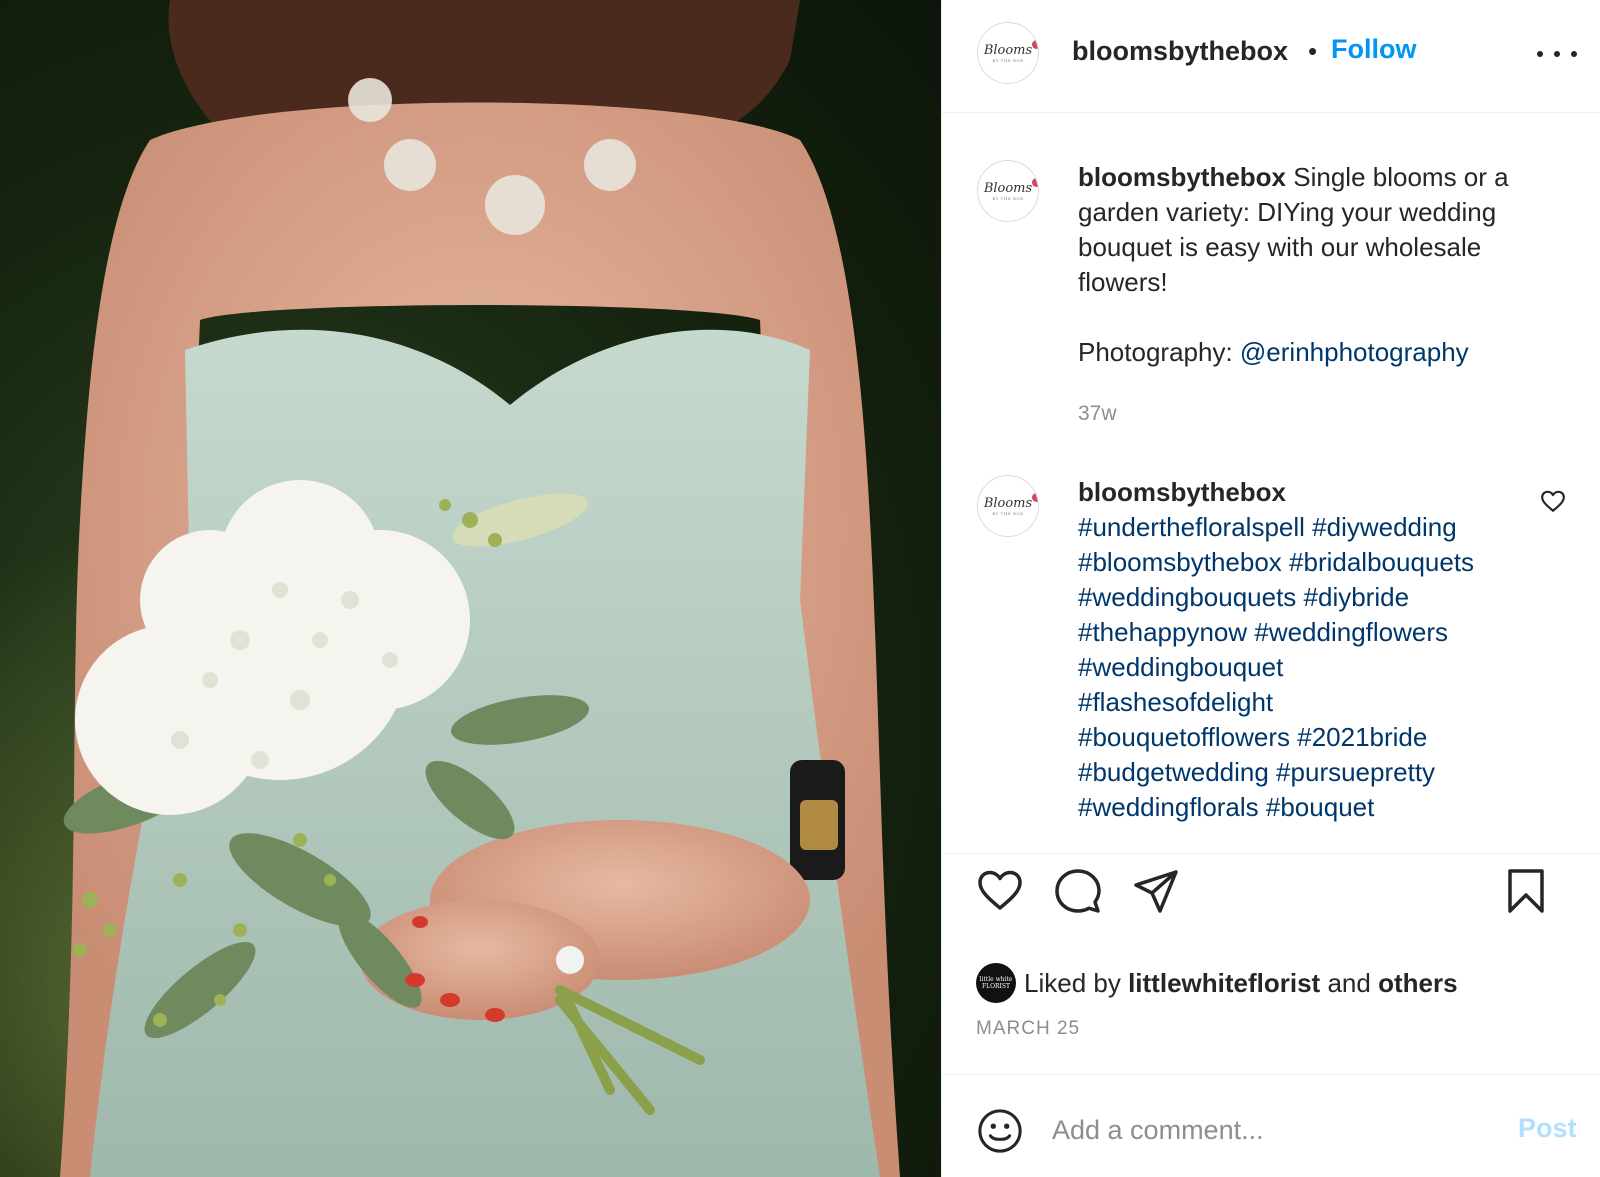 Image resolution: width=1600 pixels, height=1177 pixels. Describe the element at coordinates (1180, 667) in the screenshot. I see `hashtag-line: #weddingbouquet` at that location.